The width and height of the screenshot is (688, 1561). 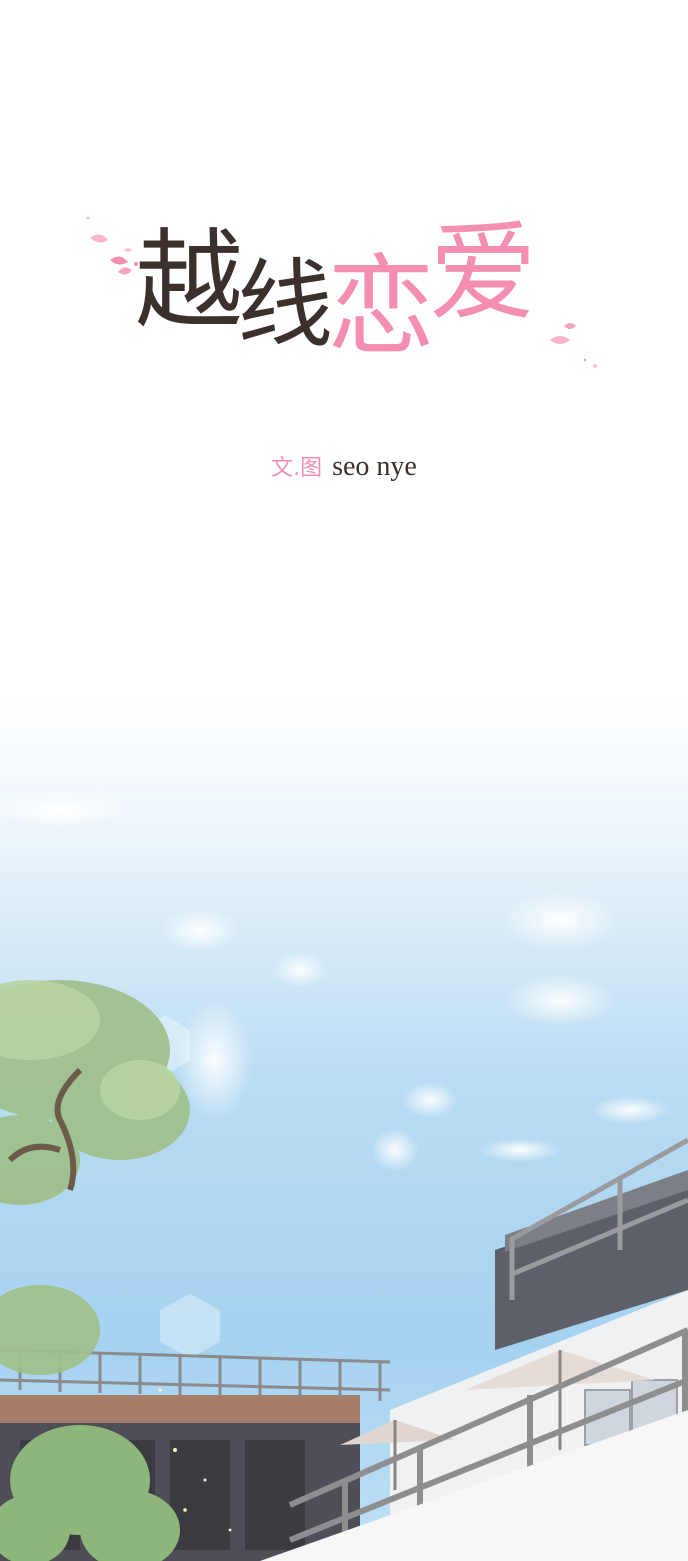 I want to click on credit-label: 文.图, so click(x=297, y=468).